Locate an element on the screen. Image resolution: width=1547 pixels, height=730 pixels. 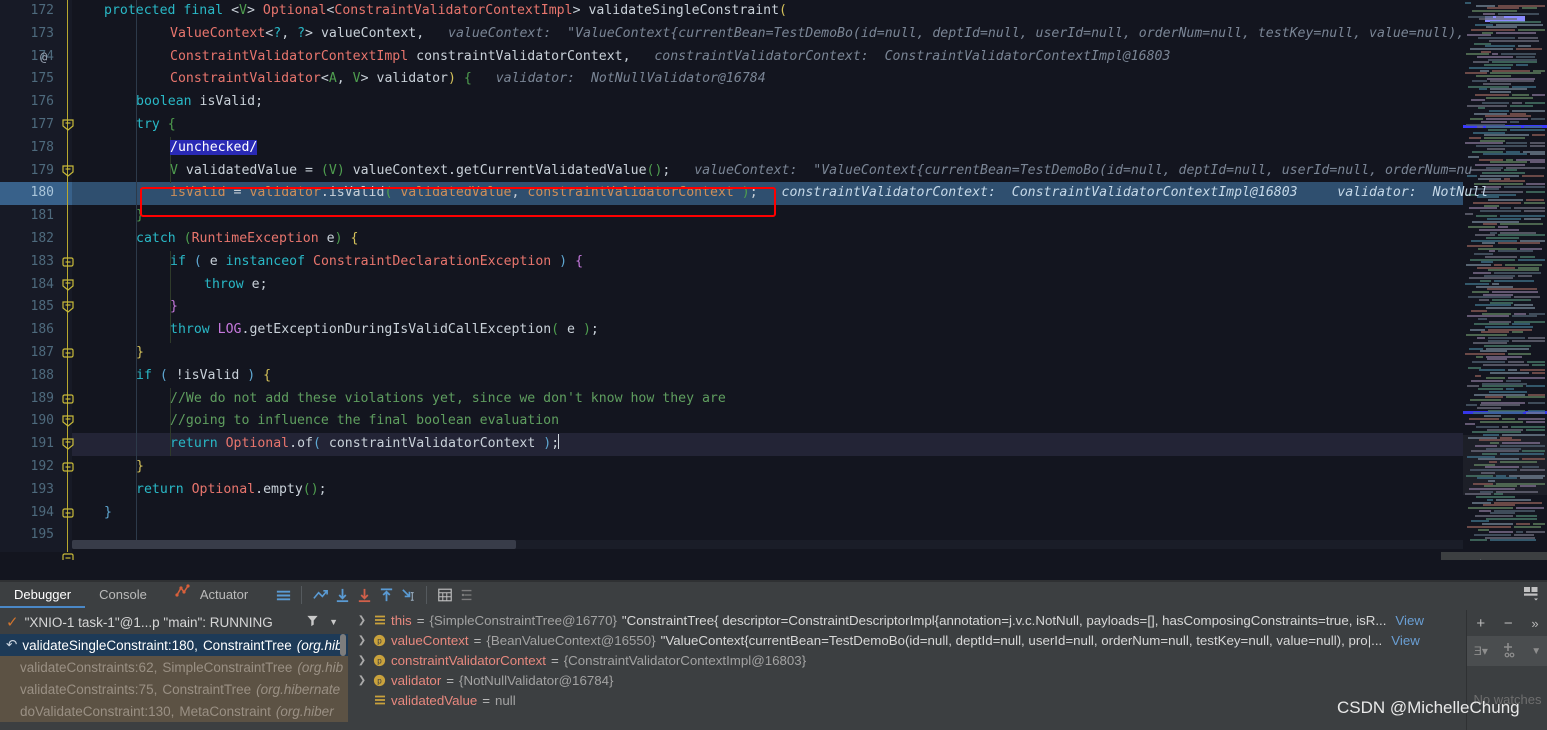
run-to-cursor-icon is located at coordinates (408, 595).